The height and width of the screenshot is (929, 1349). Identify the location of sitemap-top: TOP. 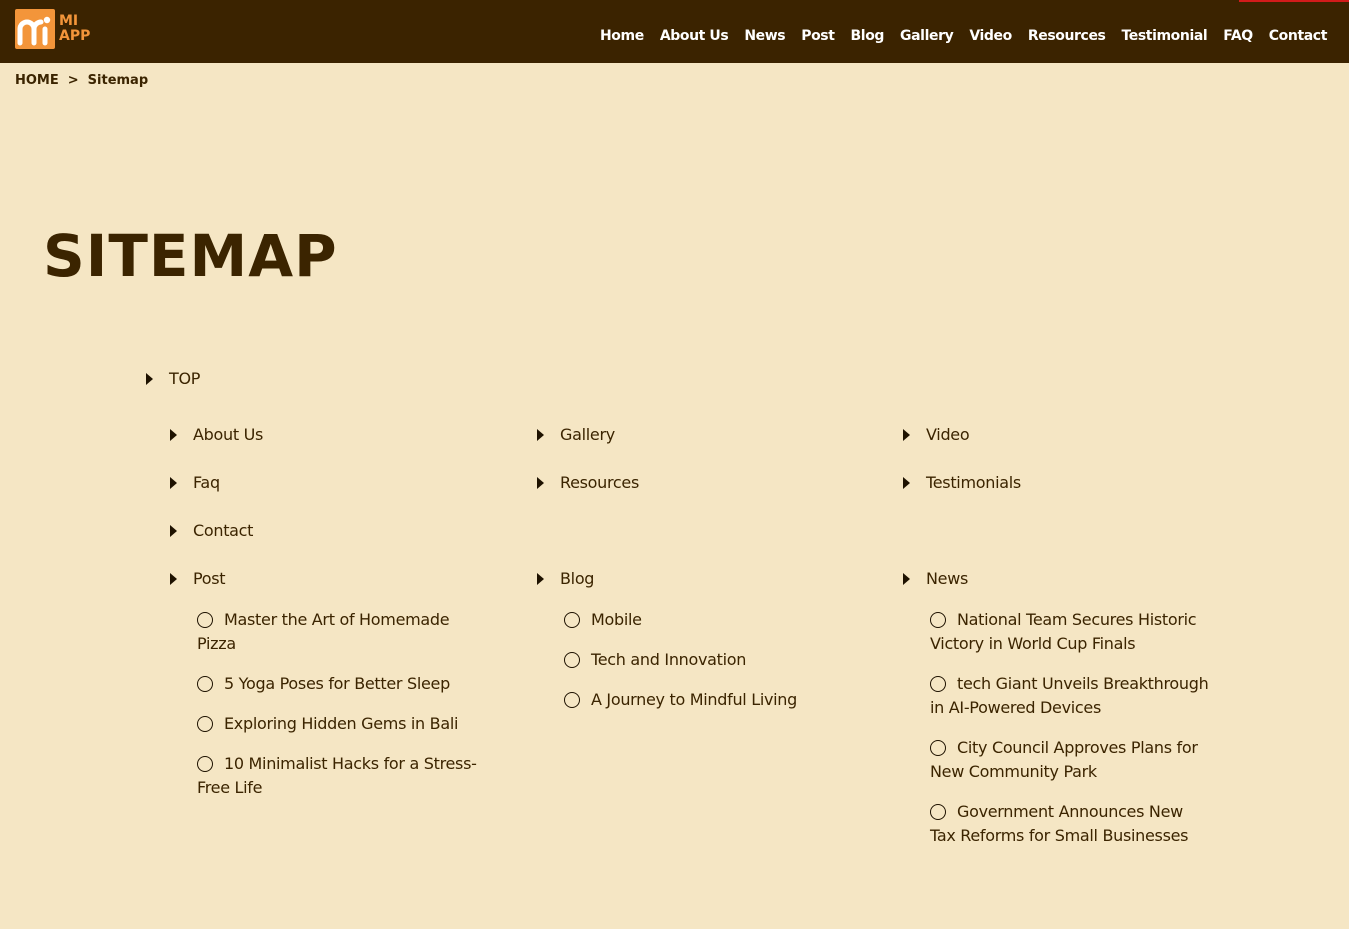
(173, 378).